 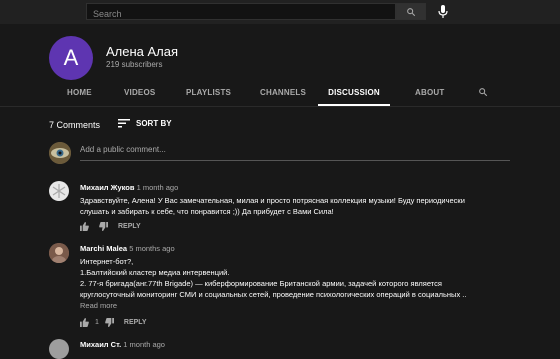 I want to click on comment-author: Marchi Malea 5 months ago, so click(x=127, y=248).